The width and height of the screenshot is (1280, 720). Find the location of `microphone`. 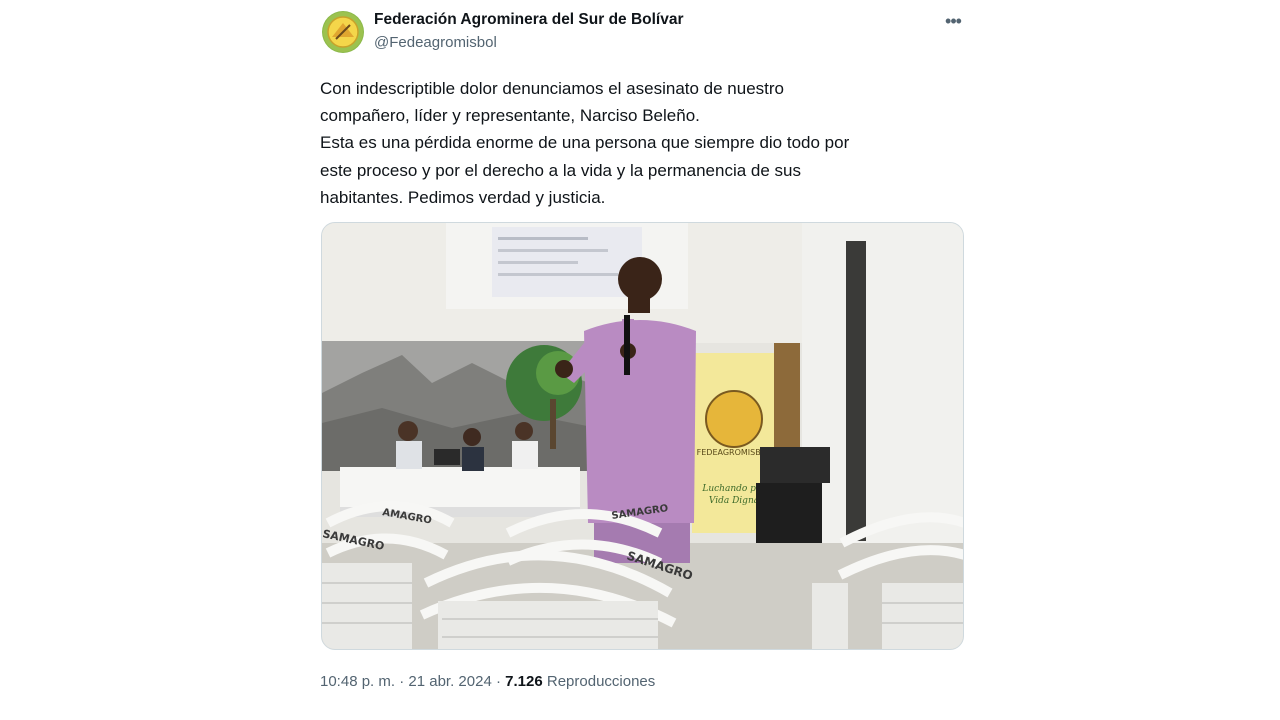

microphone is located at coordinates (627, 345).